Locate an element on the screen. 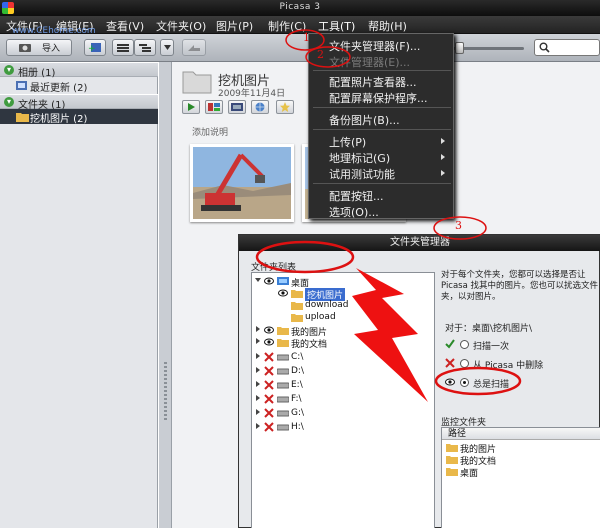  star-button is located at coordinates (285, 107).